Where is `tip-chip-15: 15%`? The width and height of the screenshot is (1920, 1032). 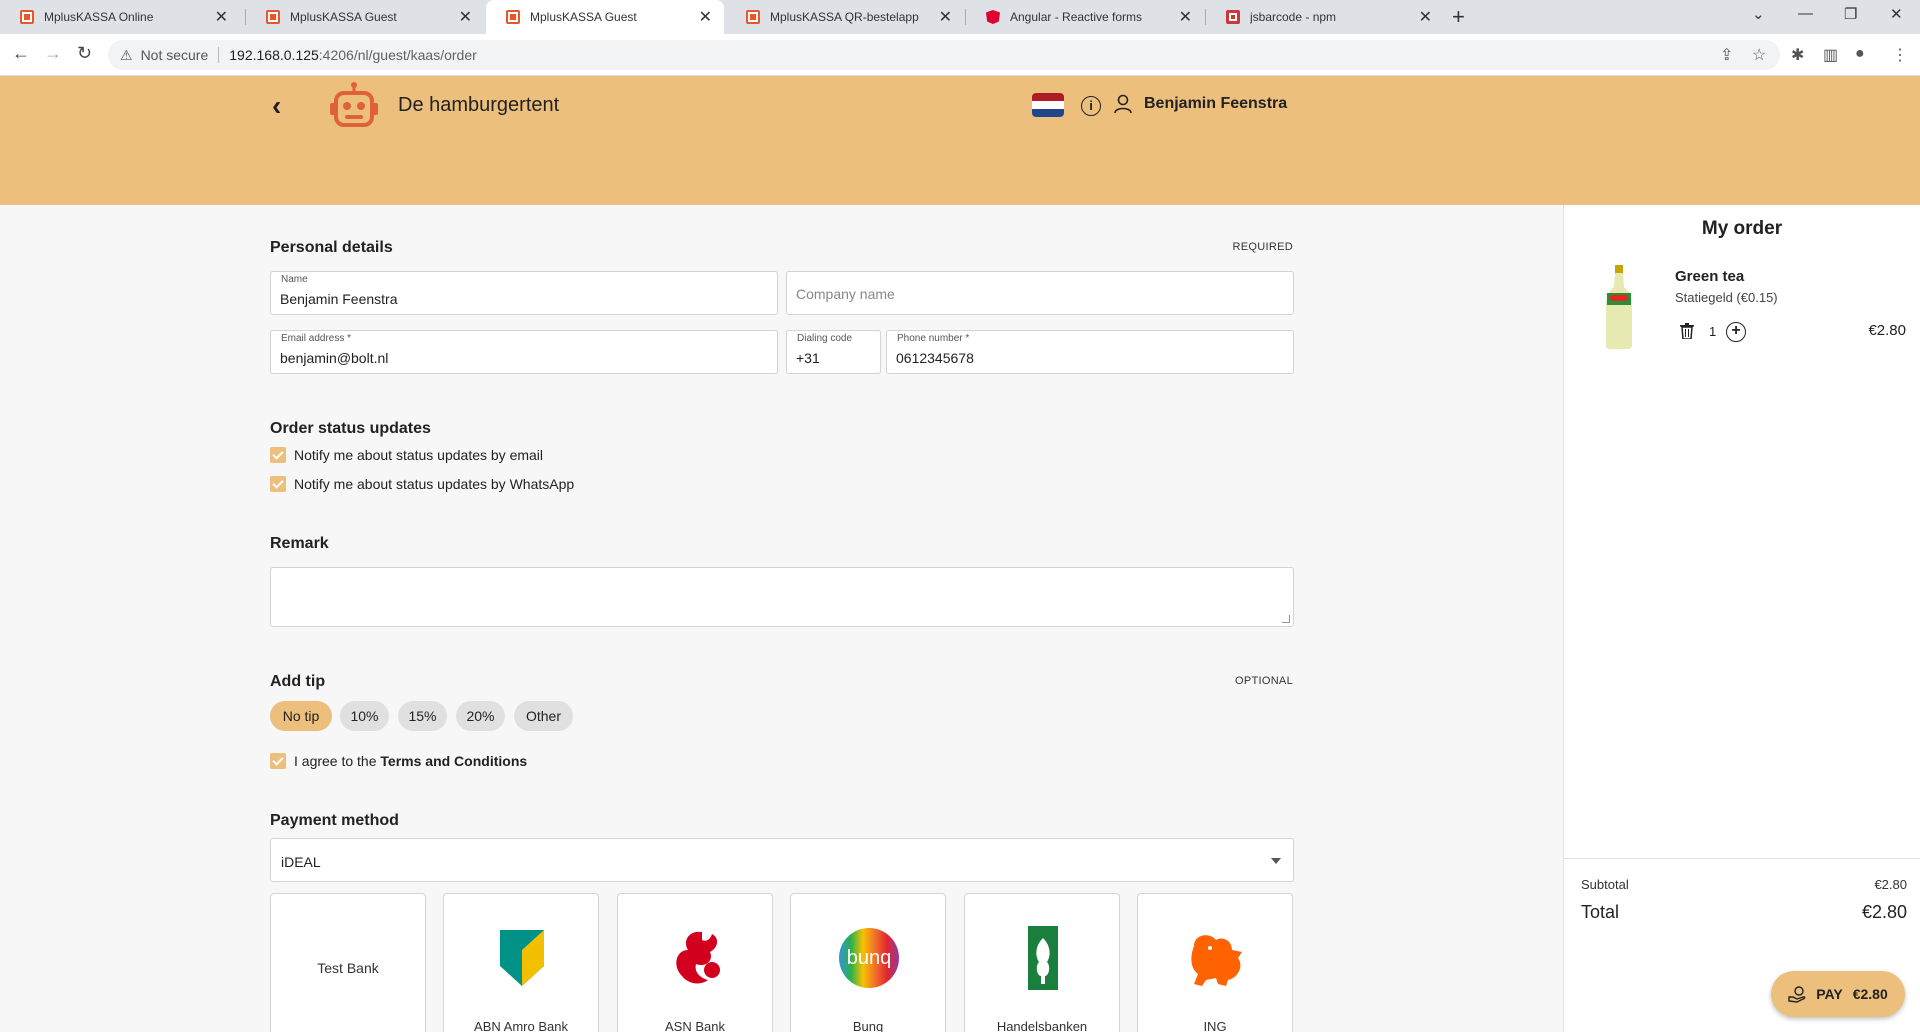 tip-chip-15: 15% is located at coordinates (422, 716).